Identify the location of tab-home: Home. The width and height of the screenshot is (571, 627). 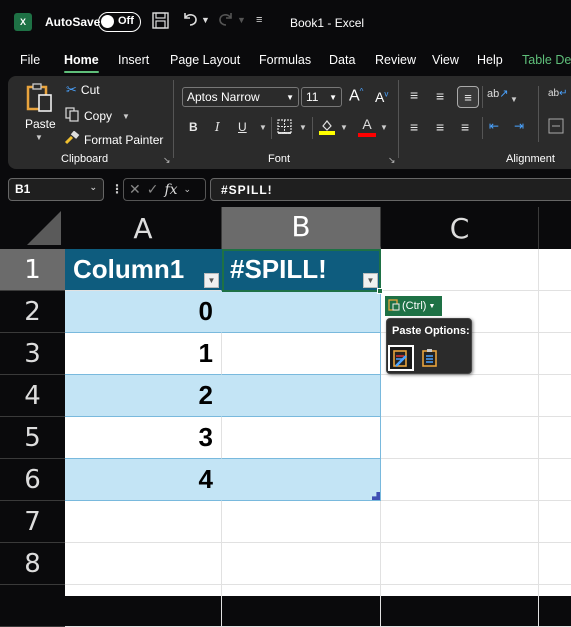
(81, 63).